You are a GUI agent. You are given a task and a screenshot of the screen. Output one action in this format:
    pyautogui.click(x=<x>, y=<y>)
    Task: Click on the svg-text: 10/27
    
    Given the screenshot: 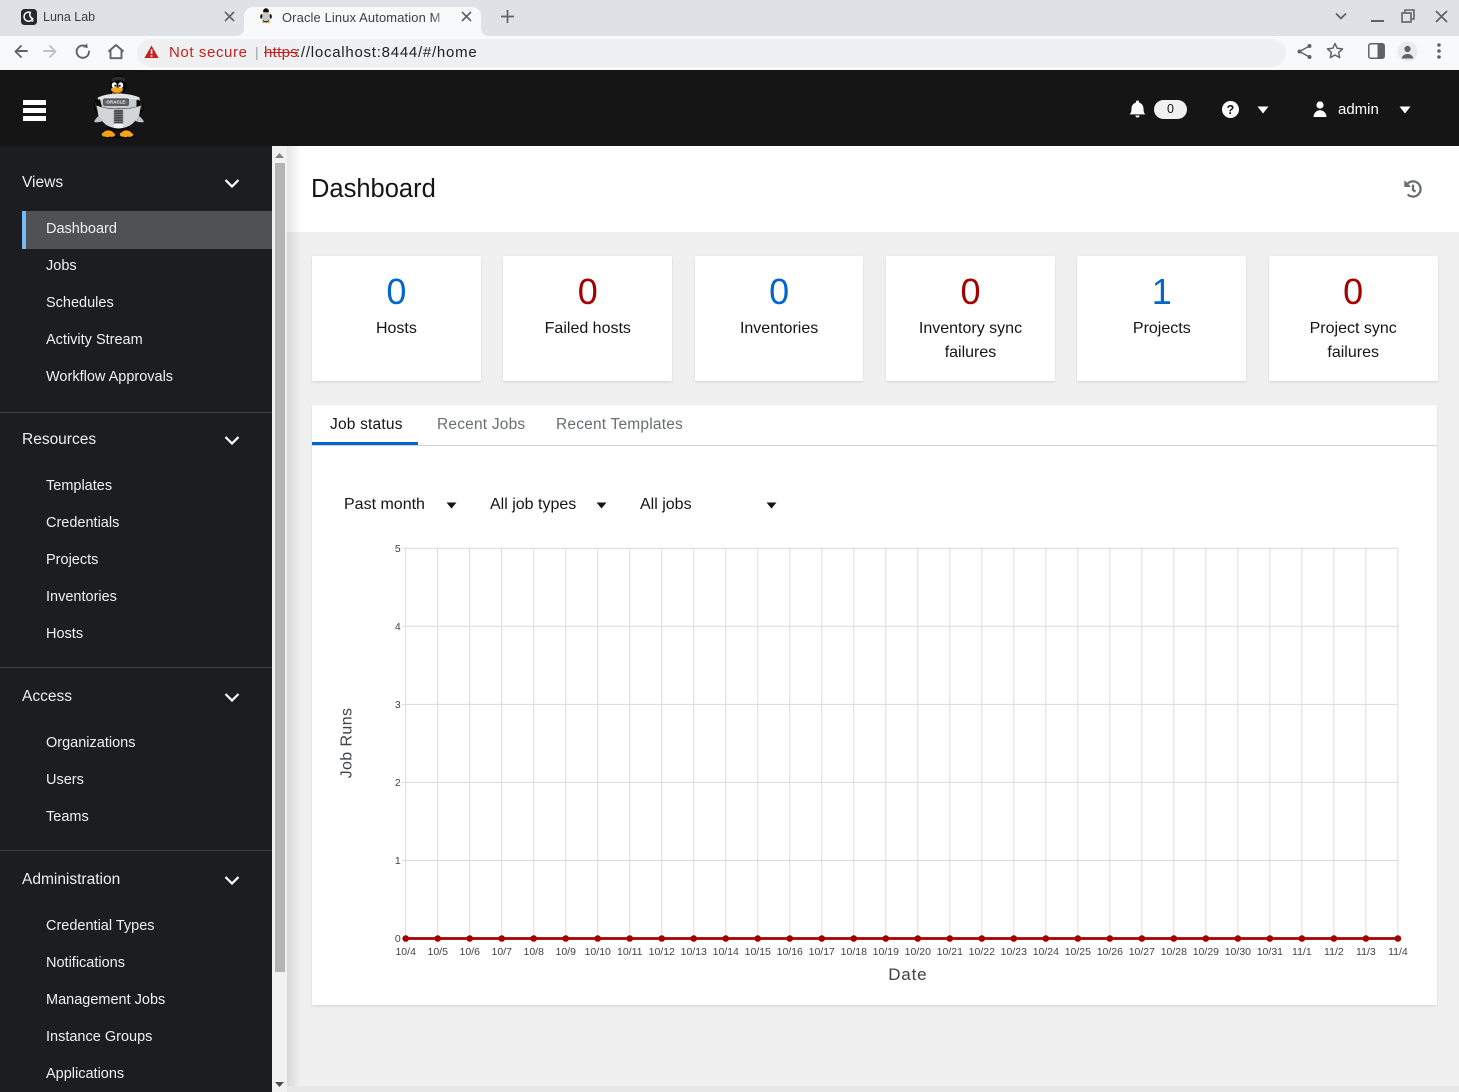 What is the action you would take?
    pyautogui.click(x=1142, y=952)
    